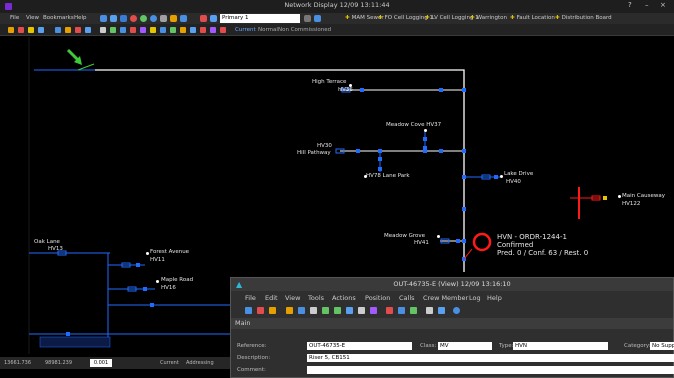 This screenshot has height=378, width=674. What do you see at coordinates (123, 30) in the screenshot?
I see `chart-icon` at bounding box center [123, 30].